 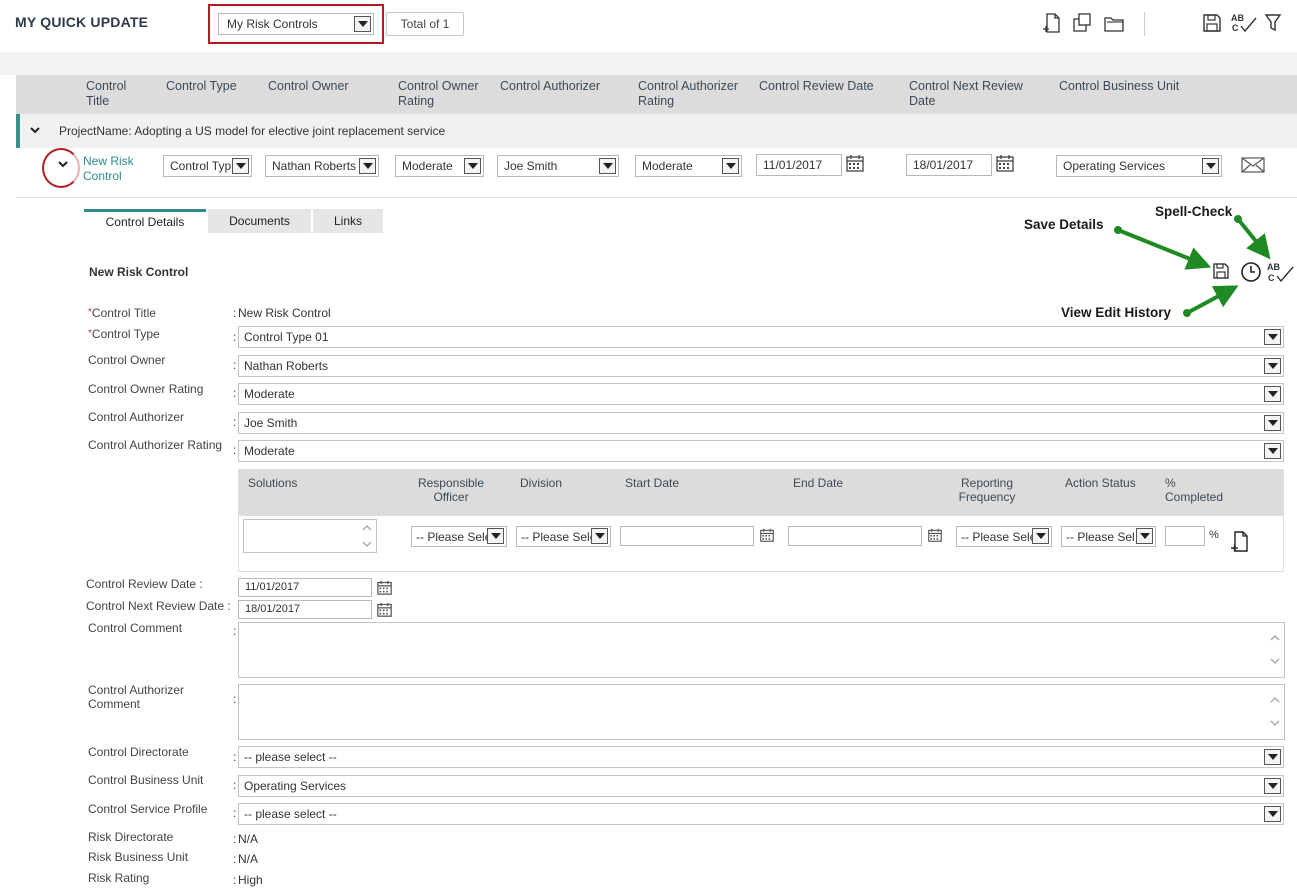 I want to click on action-status-select: -- Please Sel, so click(x=1108, y=536).